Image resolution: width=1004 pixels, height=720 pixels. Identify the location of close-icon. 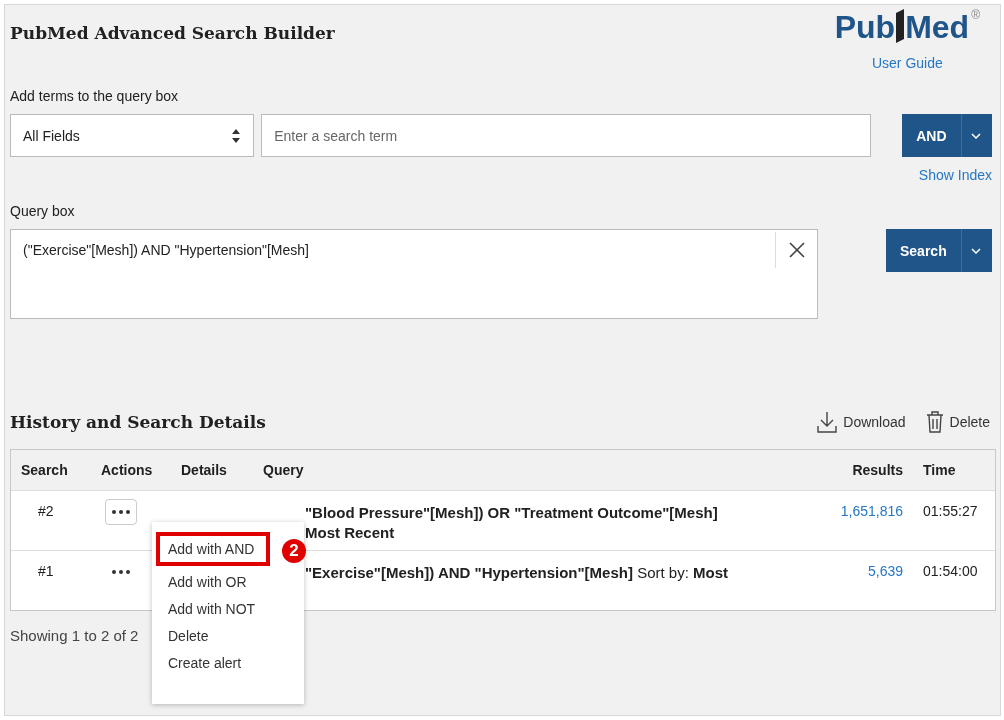
(796, 250).